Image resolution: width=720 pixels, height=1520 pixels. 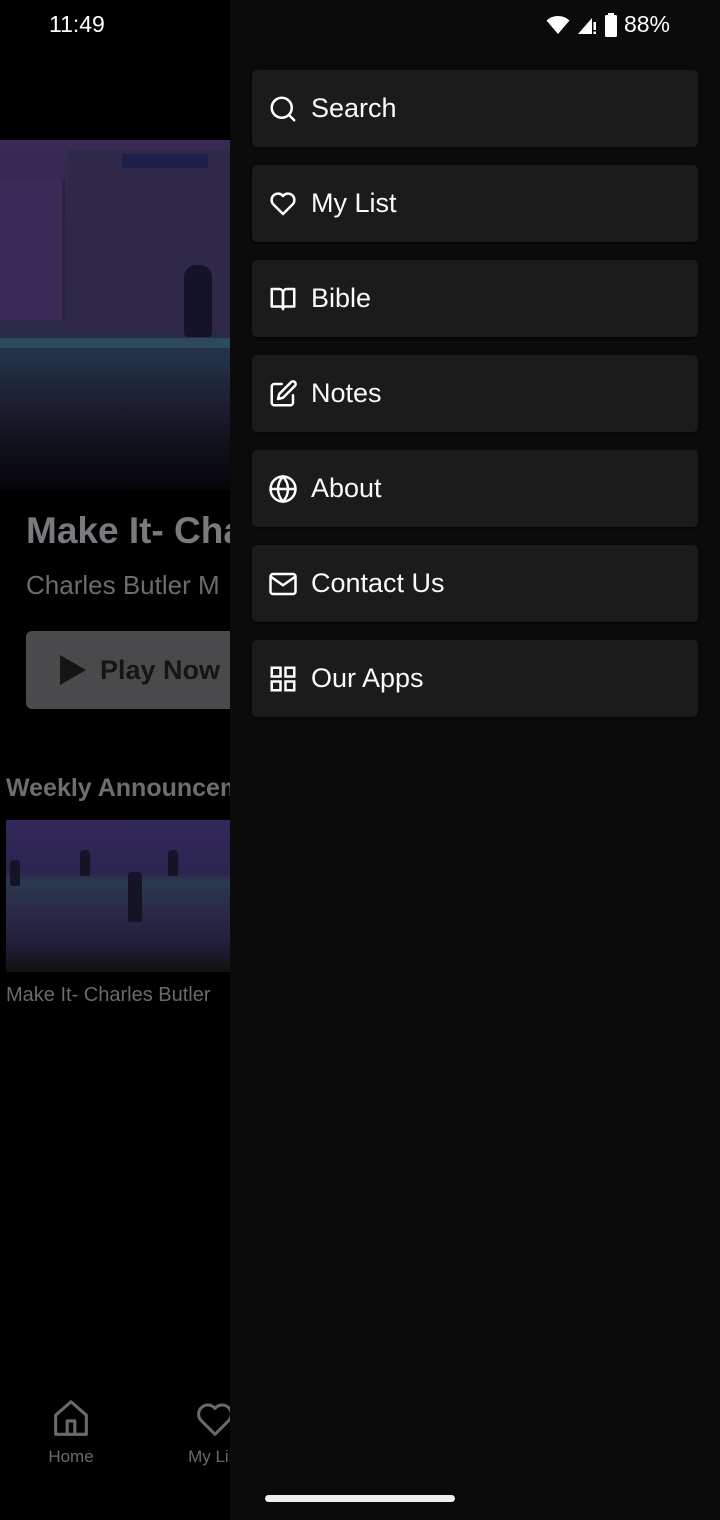 I want to click on status-time: 11:49, so click(x=77, y=24).